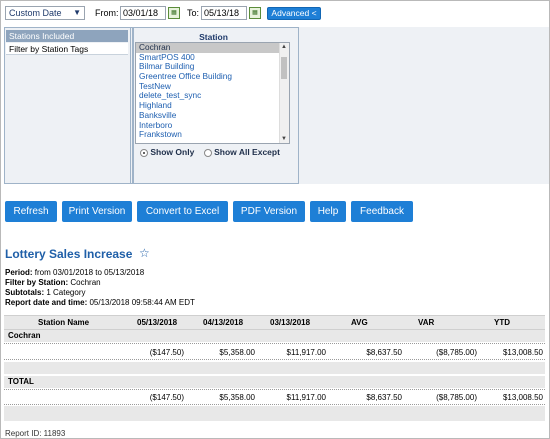 Image resolution: width=550 pixels, height=439 pixels. Describe the element at coordinates (144, 253) in the screenshot. I see `star-icon: ☆` at that location.